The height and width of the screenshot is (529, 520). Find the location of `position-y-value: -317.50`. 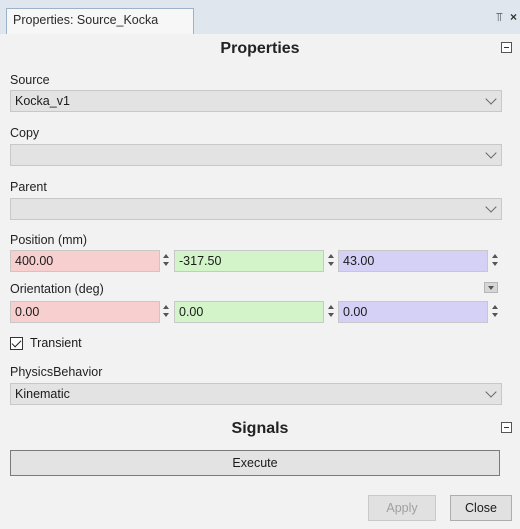

position-y-value: -317.50 is located at coordinates (200, 261).